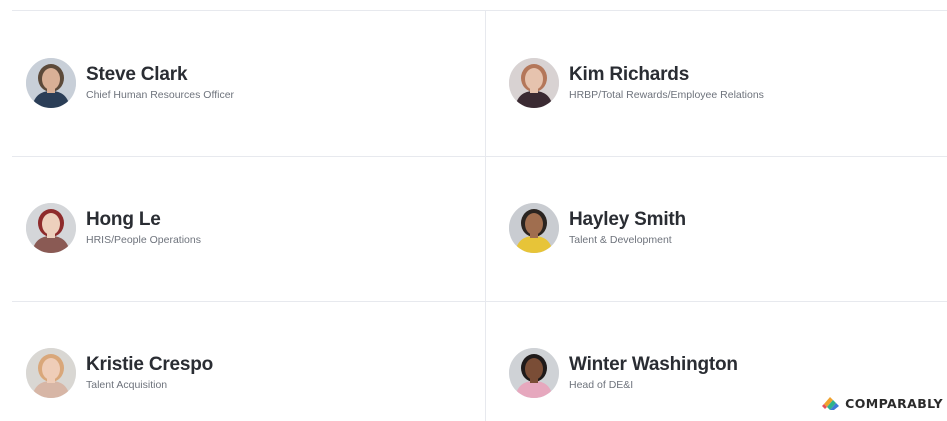 The image size is (947, 421). What do you see at coordinates (479, 10) in the screenshot?
I see `divider-top` at bounding box center [479, 10].